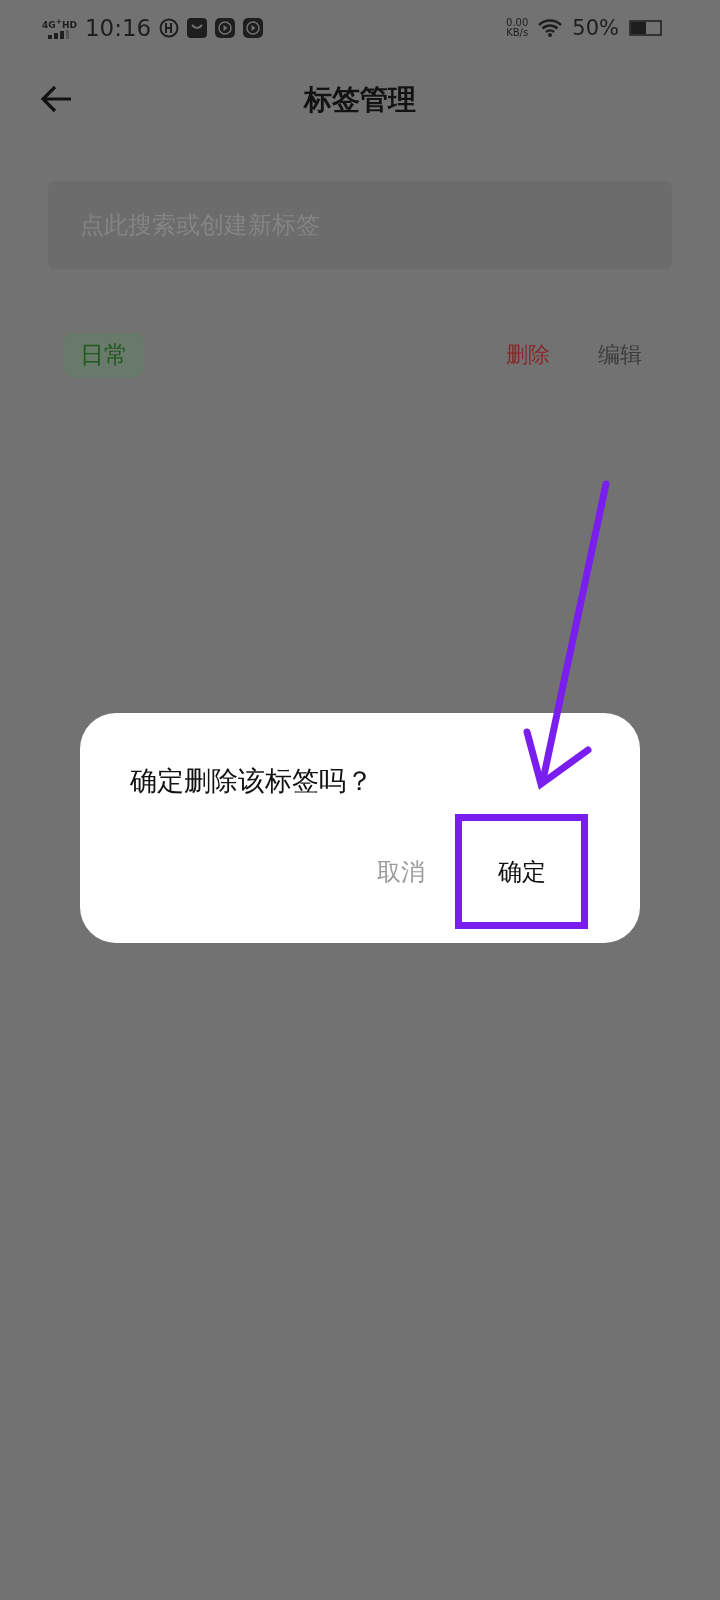 The height and width of the screenshot is (1600, 720). What do you see at coordinates (360, 100) in the screenshot?
I see `page-title: 标签管理` at bounding box center [360, 100].